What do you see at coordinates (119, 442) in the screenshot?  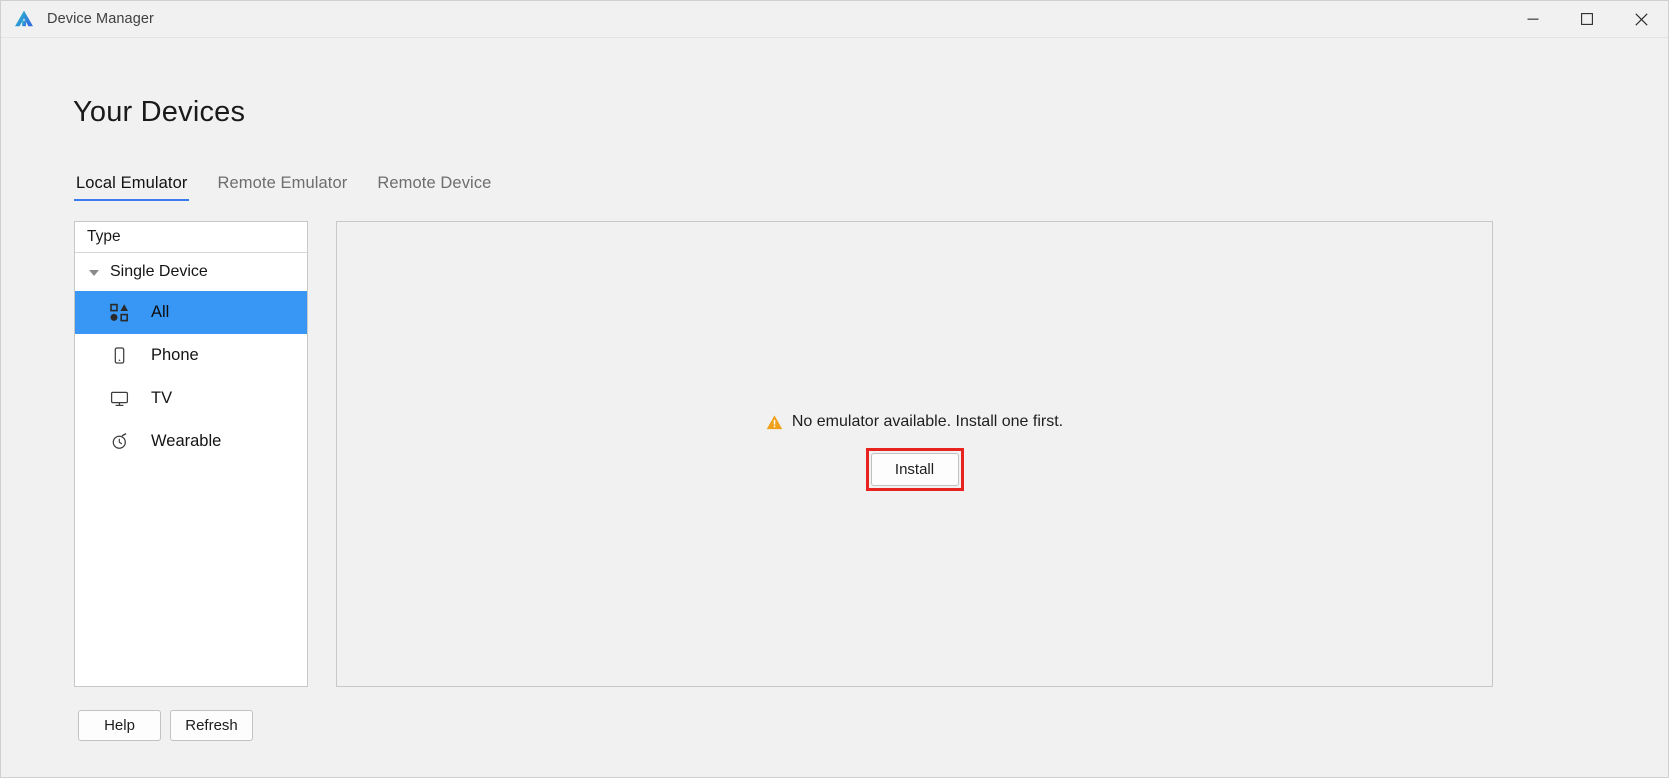 I see `watch-icon` at bounding box center [119, 442].